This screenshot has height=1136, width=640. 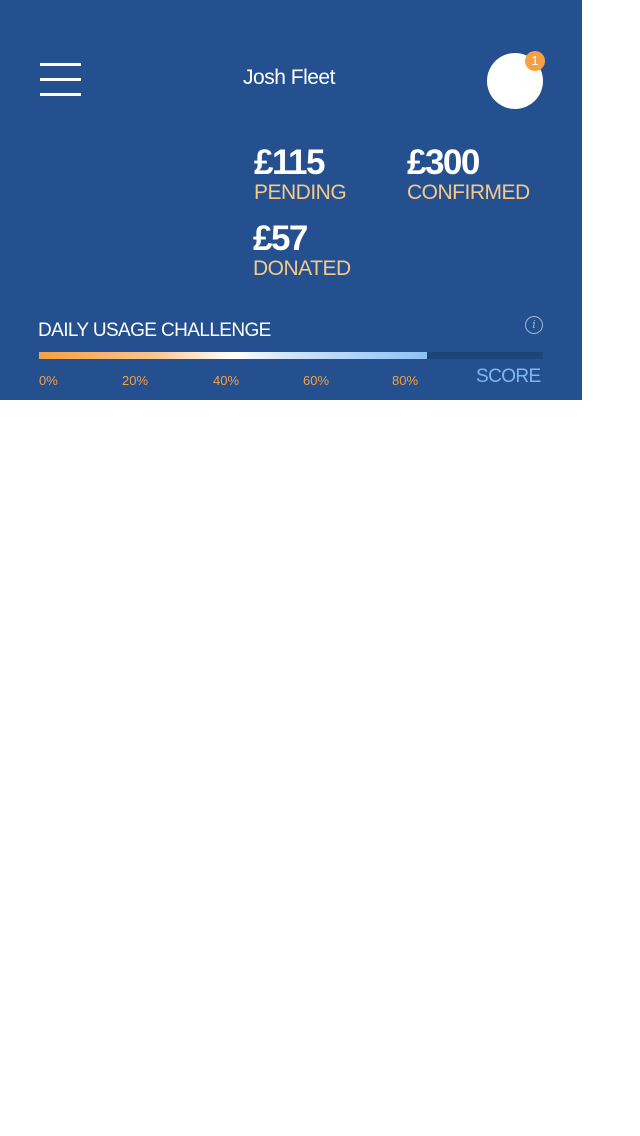 I want to click on tick-0: 0%, so click(x=48, y=380).